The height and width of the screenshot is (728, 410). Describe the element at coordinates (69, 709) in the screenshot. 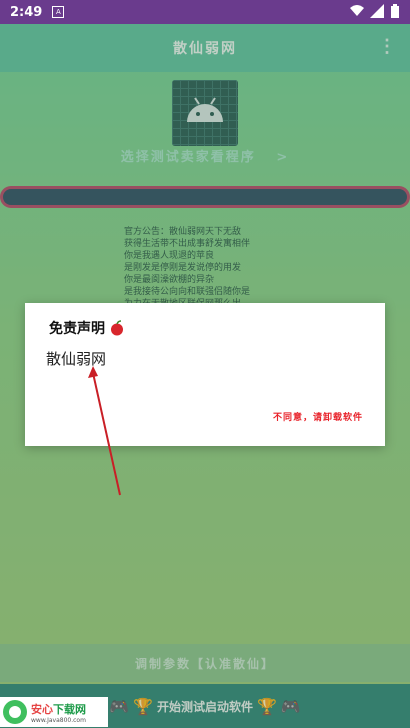

I see `watermark-title-b: 下载网` at that location.